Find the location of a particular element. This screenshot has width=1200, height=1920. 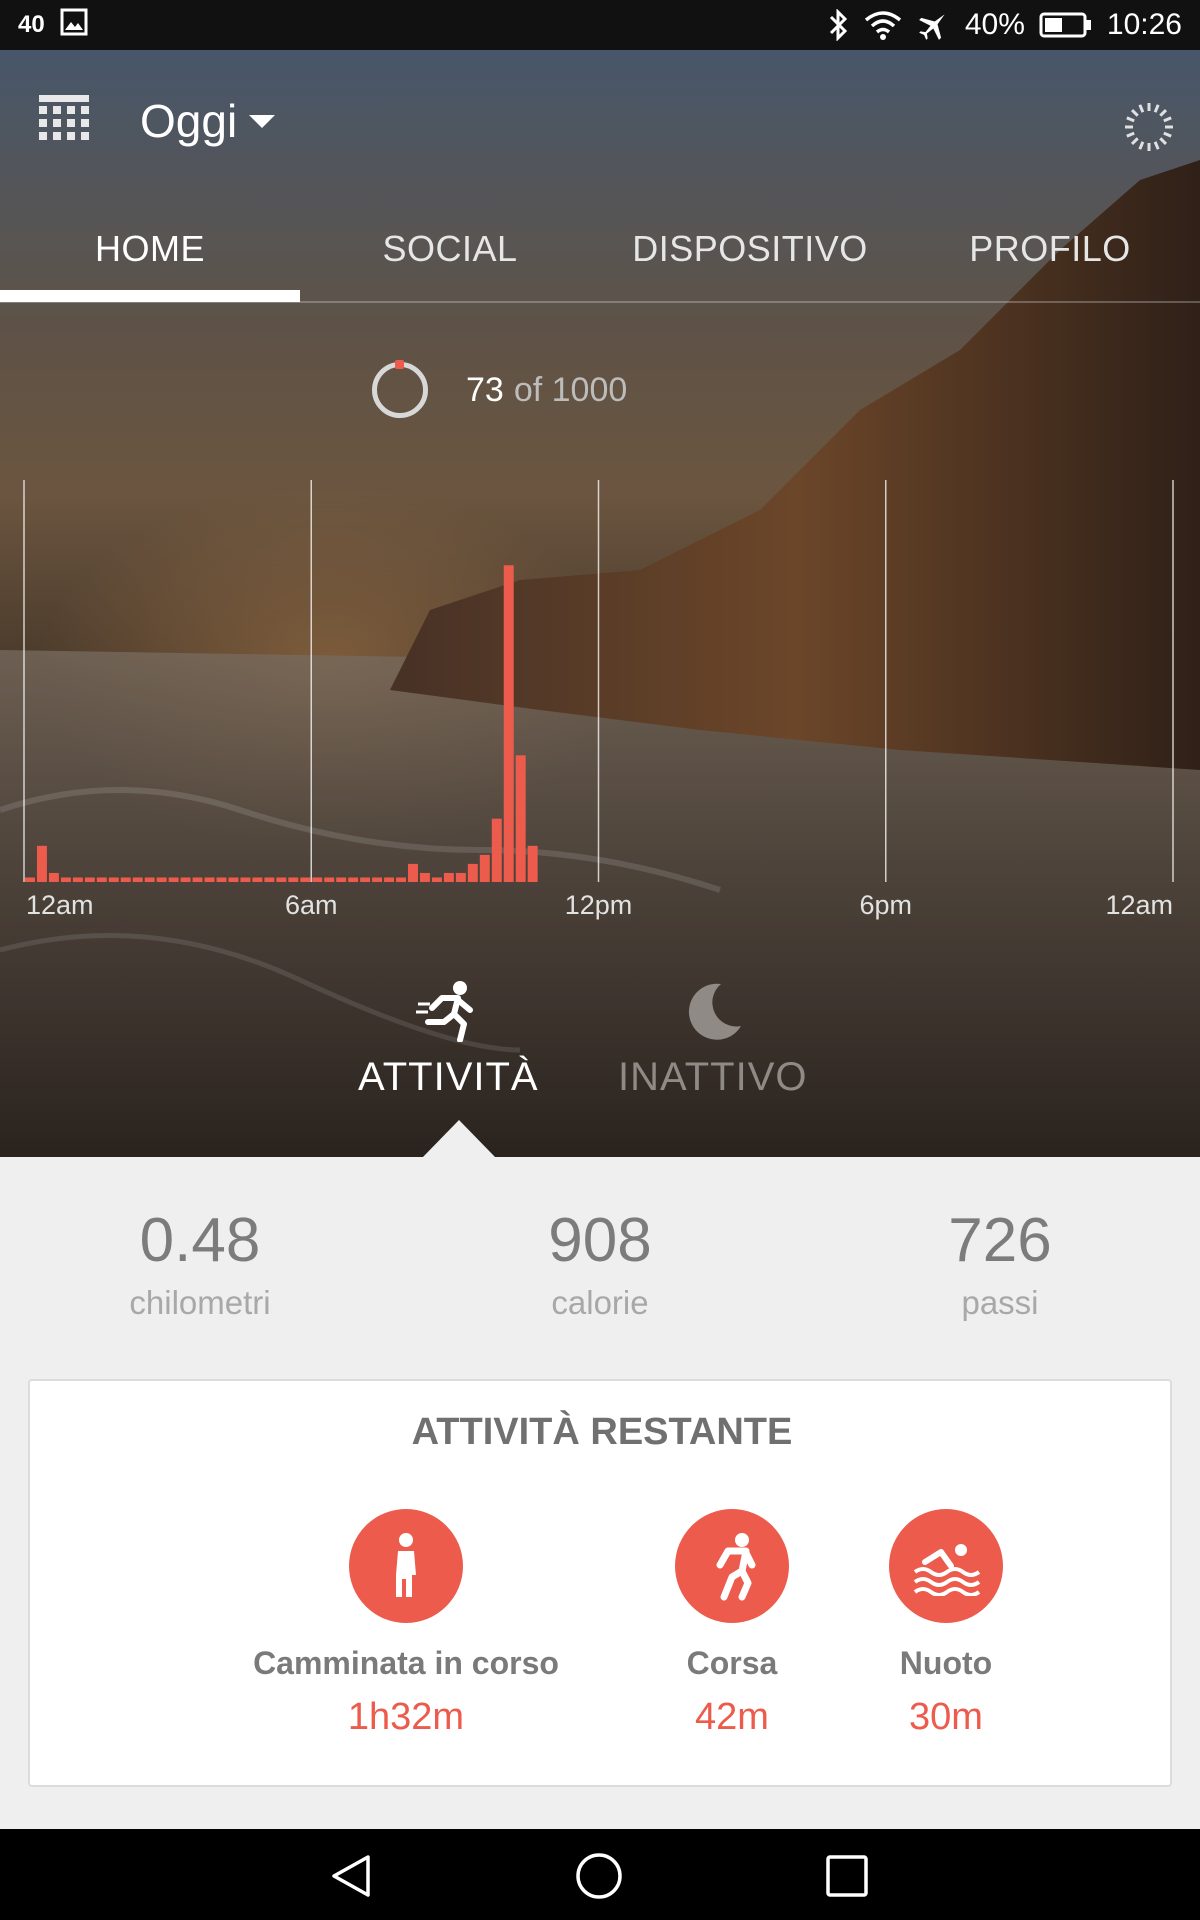

goal-progress: 73 of 1000 is located at coordinates (499, 389).